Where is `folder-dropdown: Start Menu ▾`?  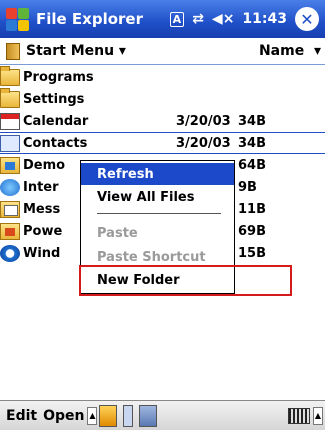
folder-dropdown: Start Menu ▾ is located at coordinates (66, 51).